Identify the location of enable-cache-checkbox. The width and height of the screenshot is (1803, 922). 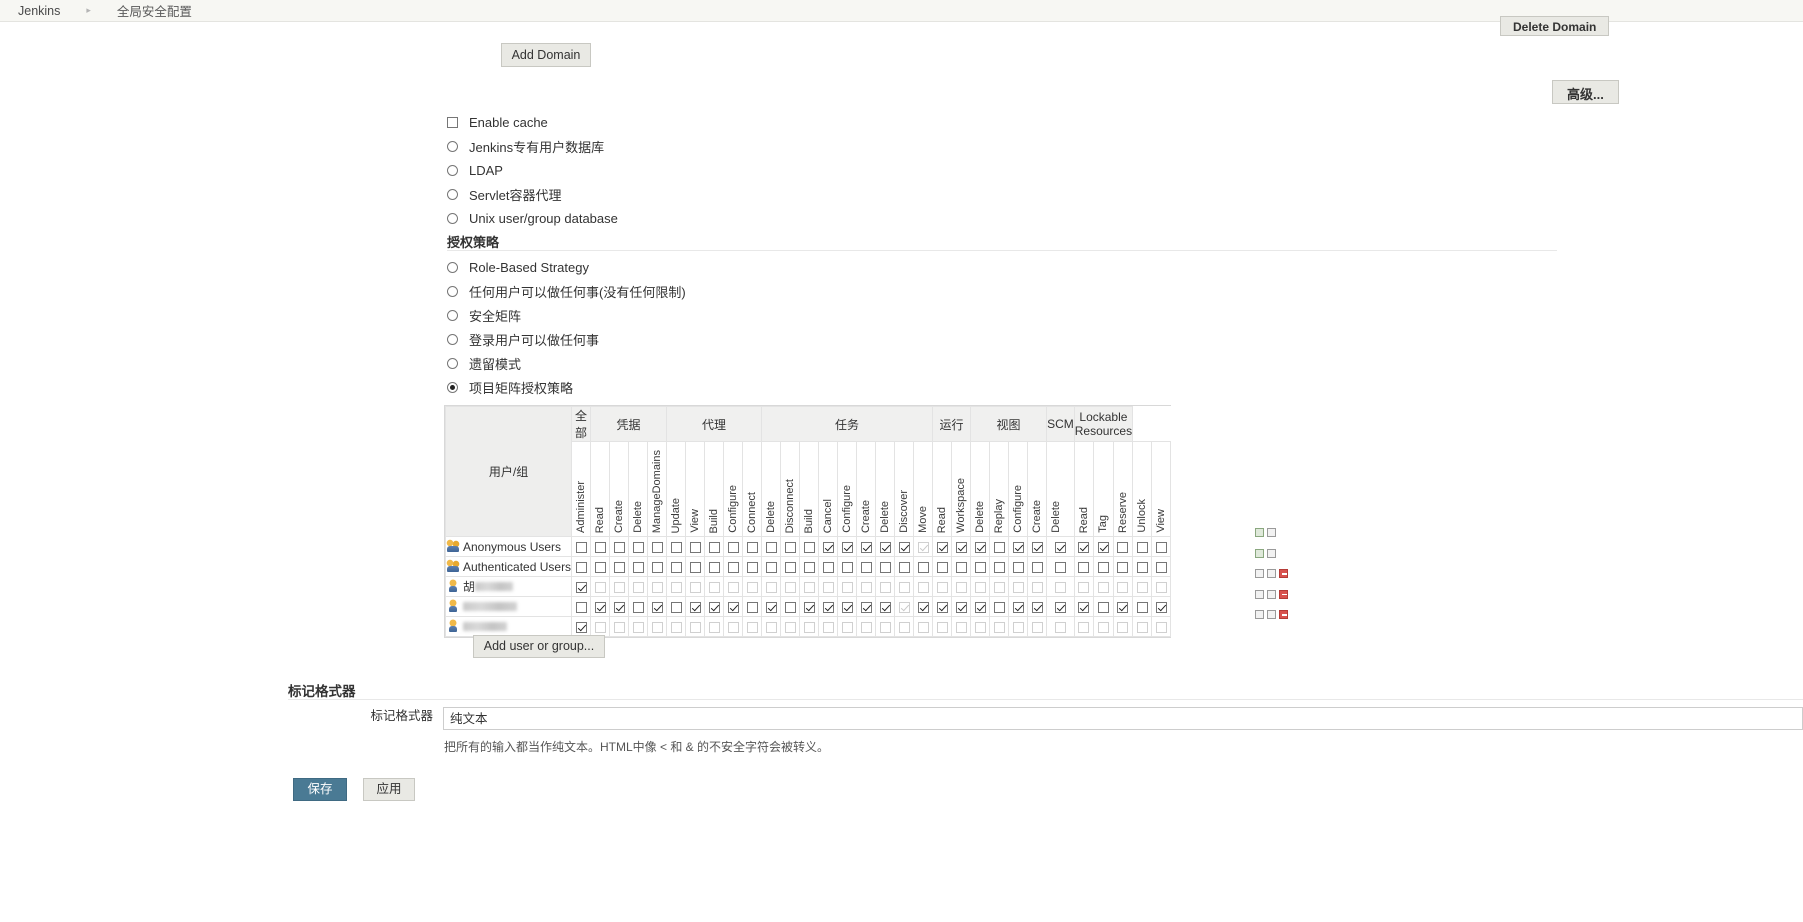
(452, 122).